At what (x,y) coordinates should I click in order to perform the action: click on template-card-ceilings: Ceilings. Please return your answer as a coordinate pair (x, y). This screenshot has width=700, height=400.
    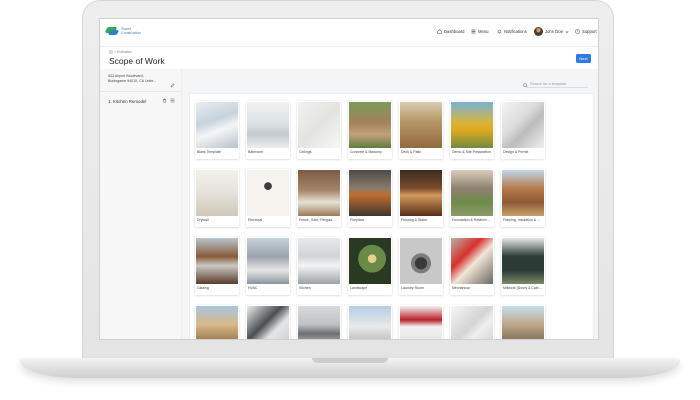
    Looking at the image, I should click on (319, 130).